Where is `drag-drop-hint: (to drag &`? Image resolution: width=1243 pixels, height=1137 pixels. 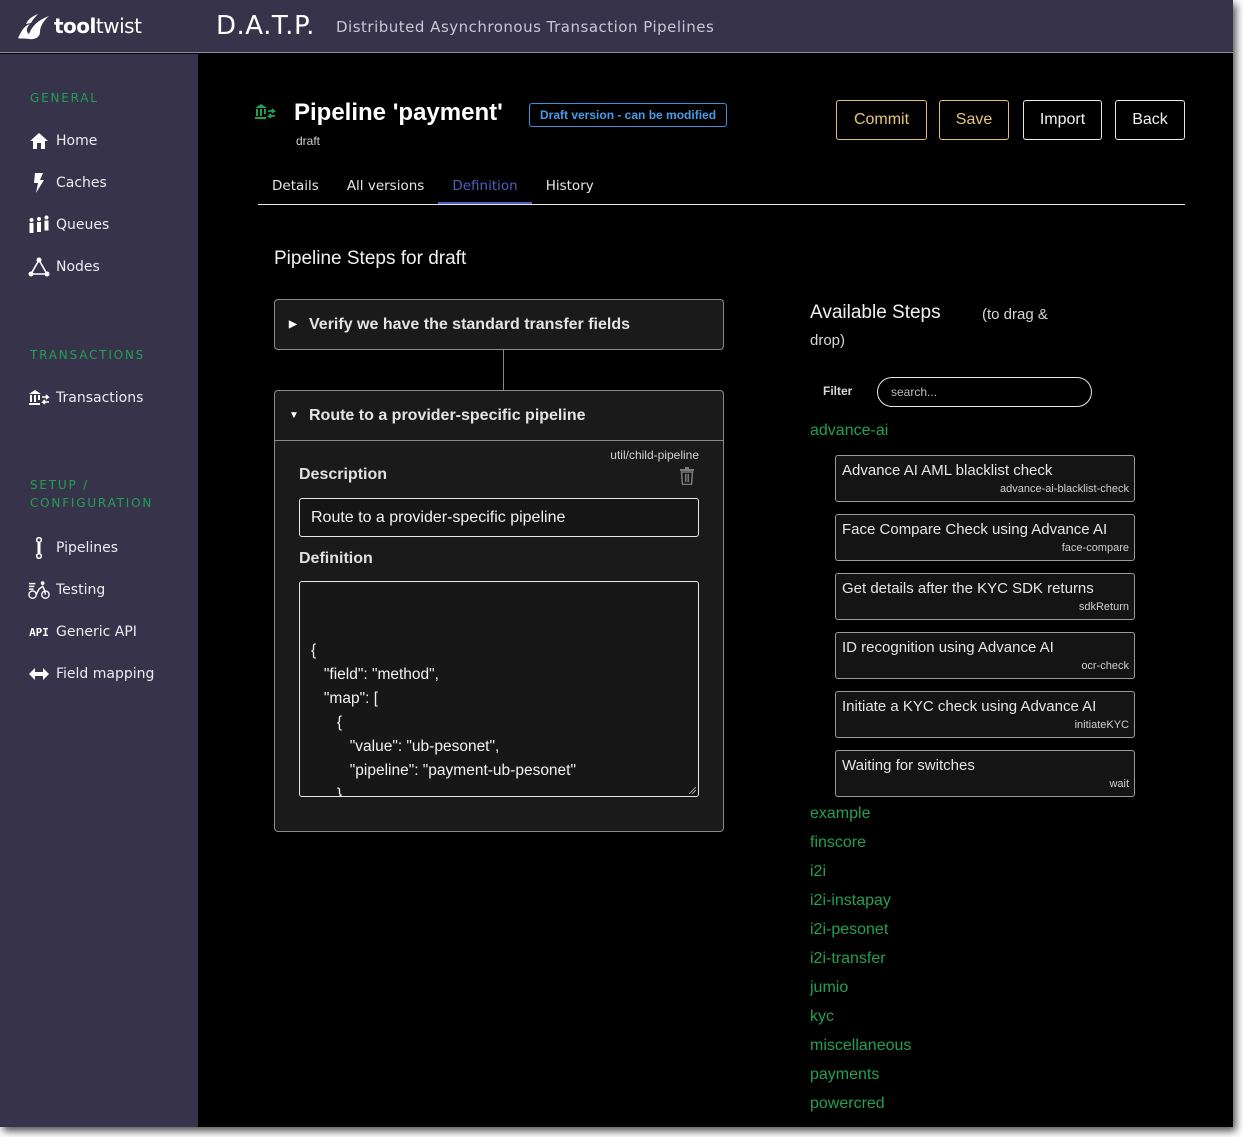 drag-drop-hint: (to drag & is located at coordinates (1015, 314).